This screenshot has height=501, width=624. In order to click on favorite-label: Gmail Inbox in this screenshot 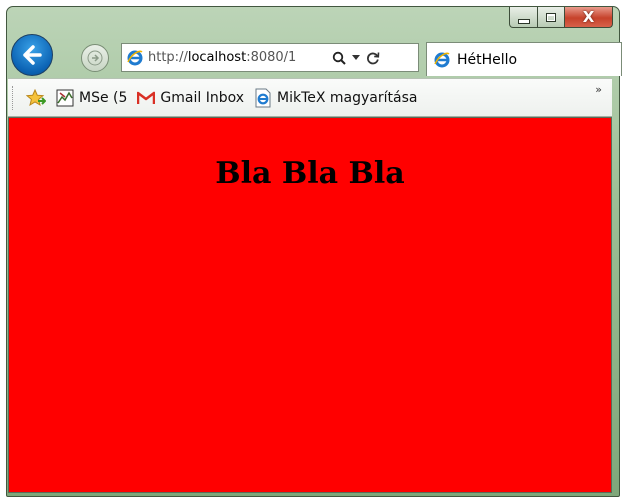, I will do `click(202, 97)`.